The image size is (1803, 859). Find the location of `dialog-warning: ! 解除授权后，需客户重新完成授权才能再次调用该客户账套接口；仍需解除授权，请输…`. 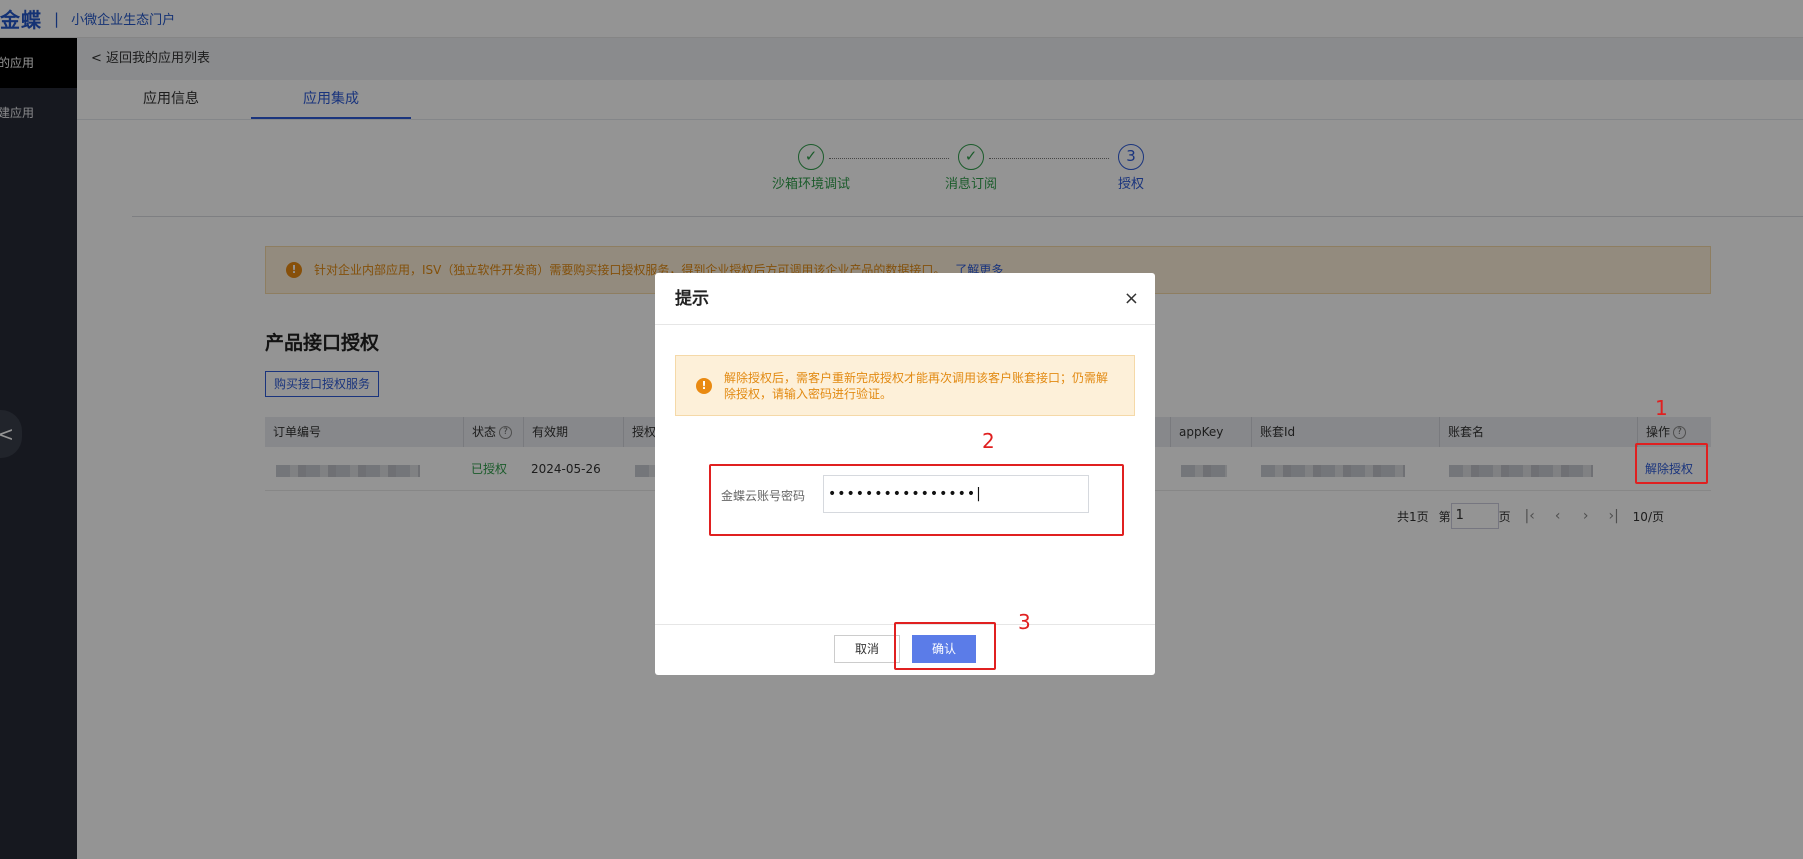

dialog-warning: ! 解除授权后，需客户重新完成授权才能再次调用该客户账套接口；仍需解除授权，请输… is located at coordinates (905, 385).